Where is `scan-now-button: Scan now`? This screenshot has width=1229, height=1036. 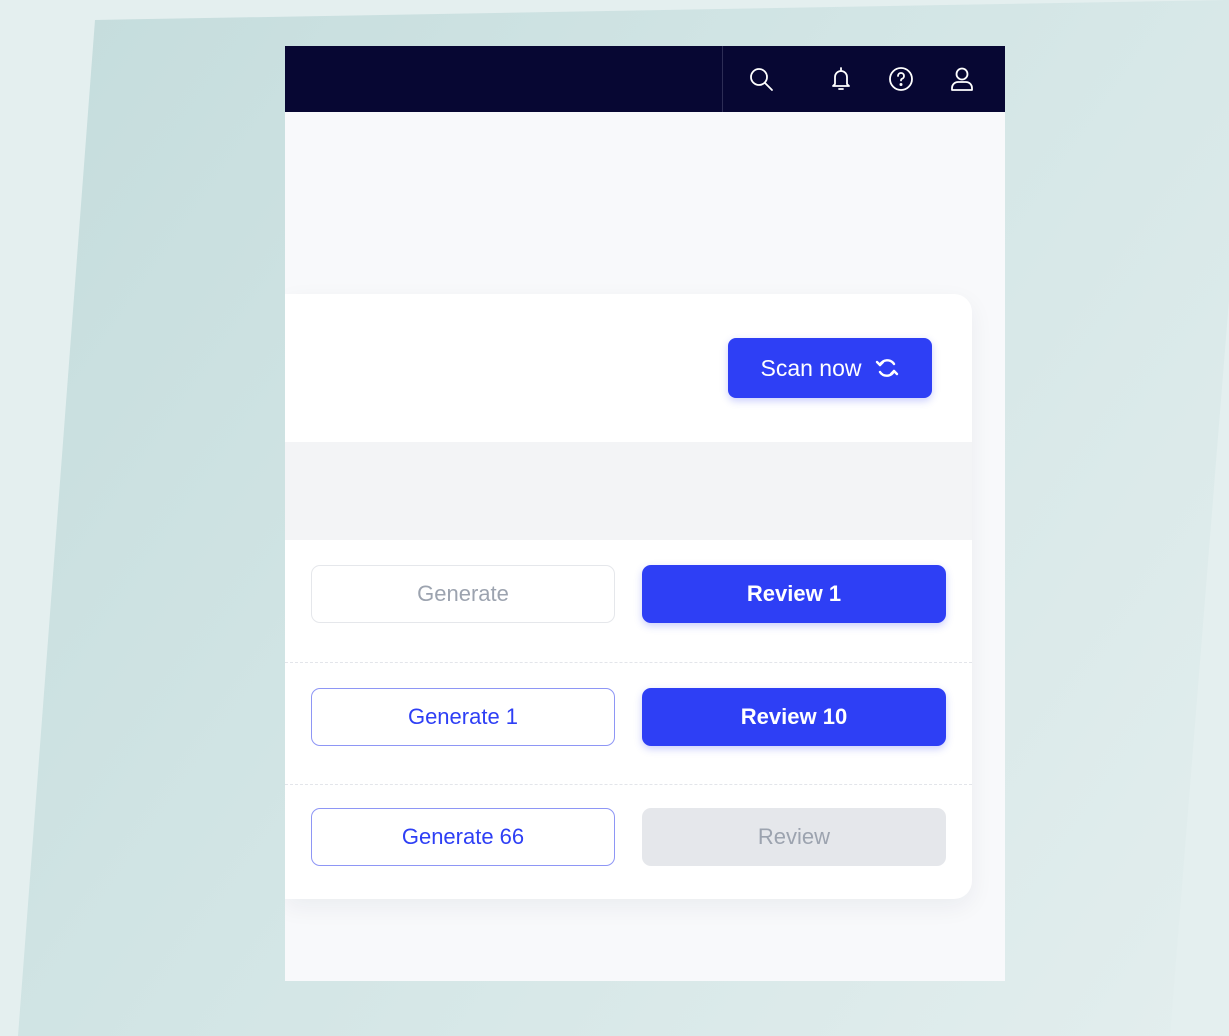 scan-now-button: Scan now is located at coordinates (830, 368).